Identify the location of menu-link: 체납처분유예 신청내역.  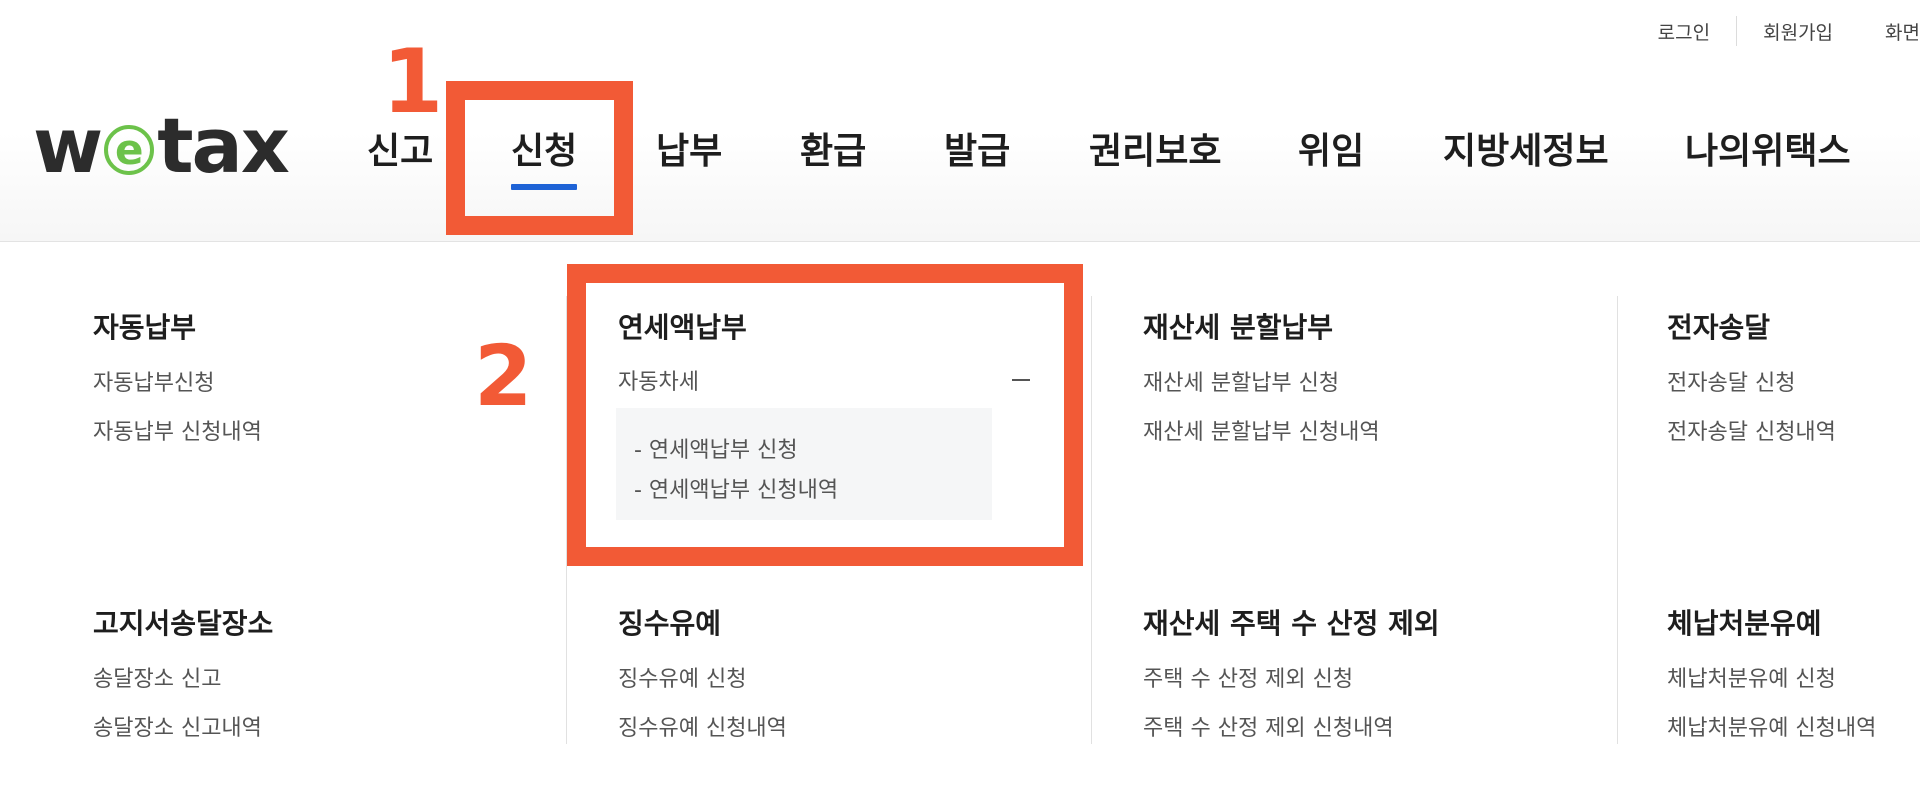
(1771, 726).